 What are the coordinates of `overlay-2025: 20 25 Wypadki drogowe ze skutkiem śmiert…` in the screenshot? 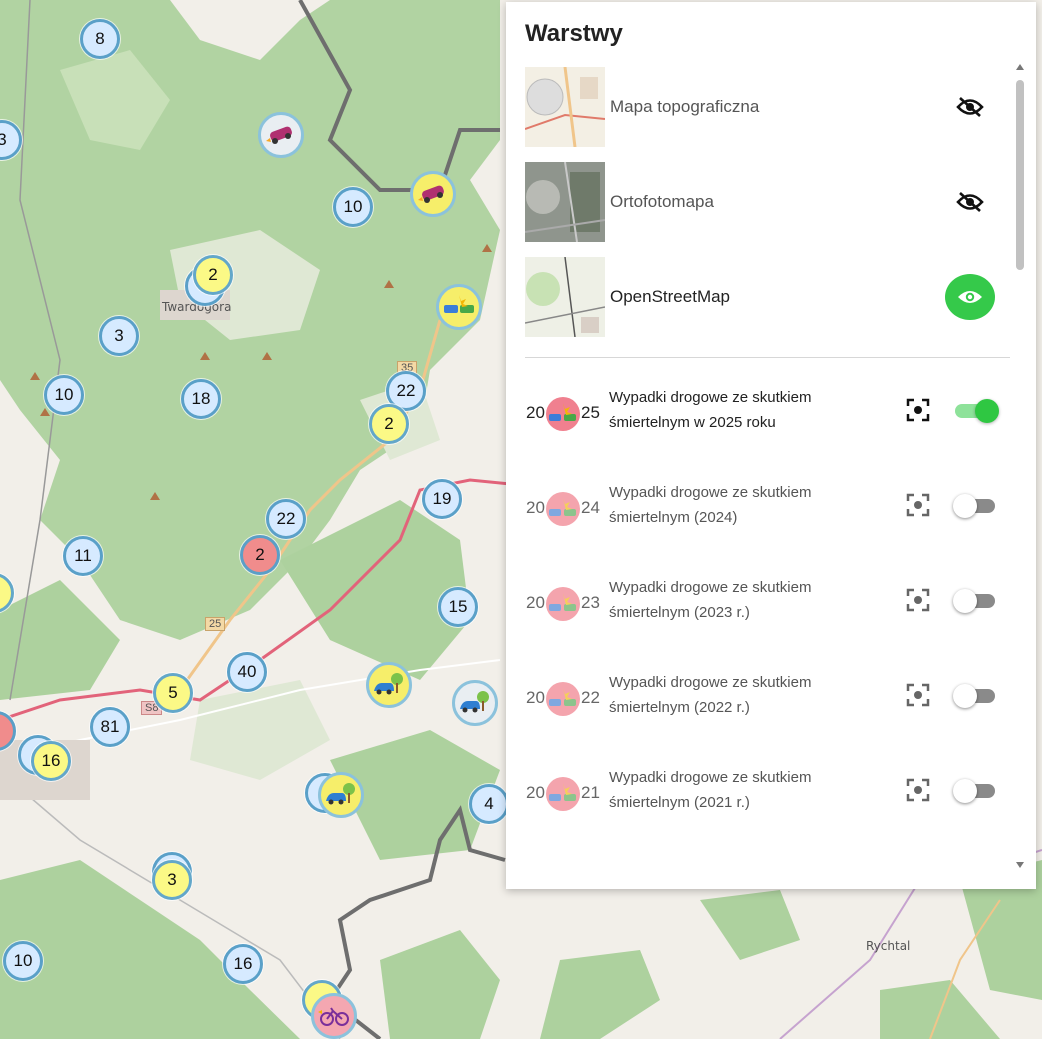 It's located at (765, 412).